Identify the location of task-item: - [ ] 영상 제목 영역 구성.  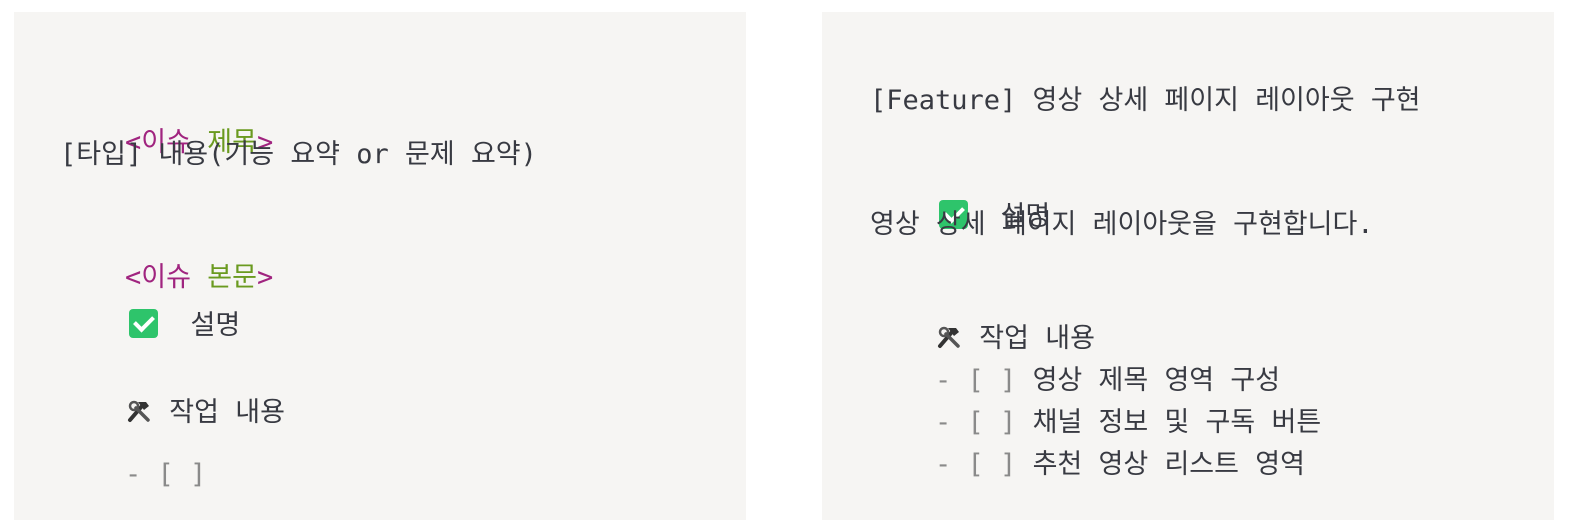
(1108, 380).